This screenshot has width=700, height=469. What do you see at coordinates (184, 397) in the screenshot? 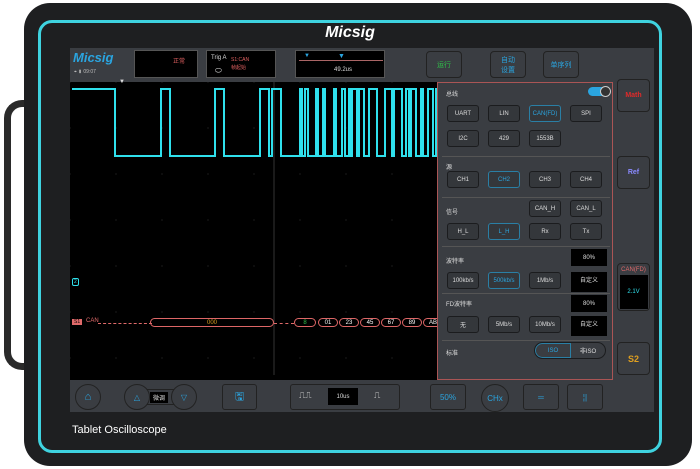
I see `down-triangle-icon: ▽` at bounding box center [184, 397].